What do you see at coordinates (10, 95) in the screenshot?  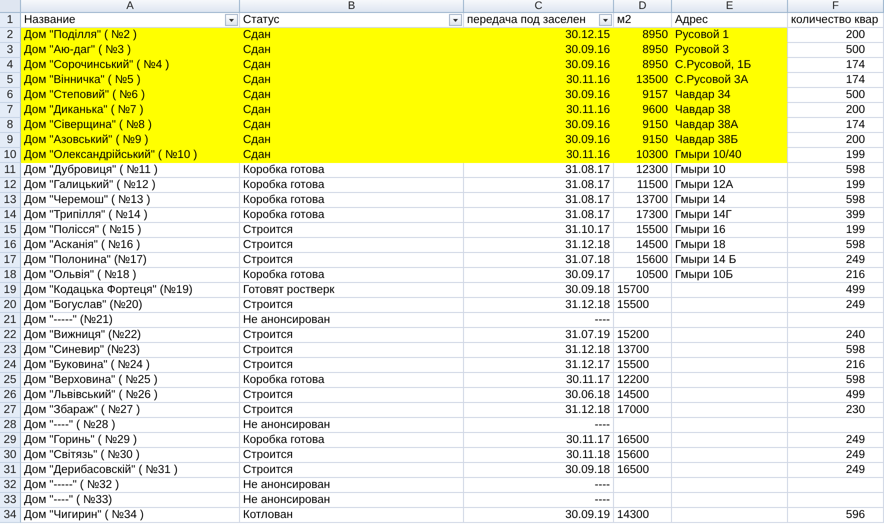 I see `row-number: 6` at bounding box center [10, 95].